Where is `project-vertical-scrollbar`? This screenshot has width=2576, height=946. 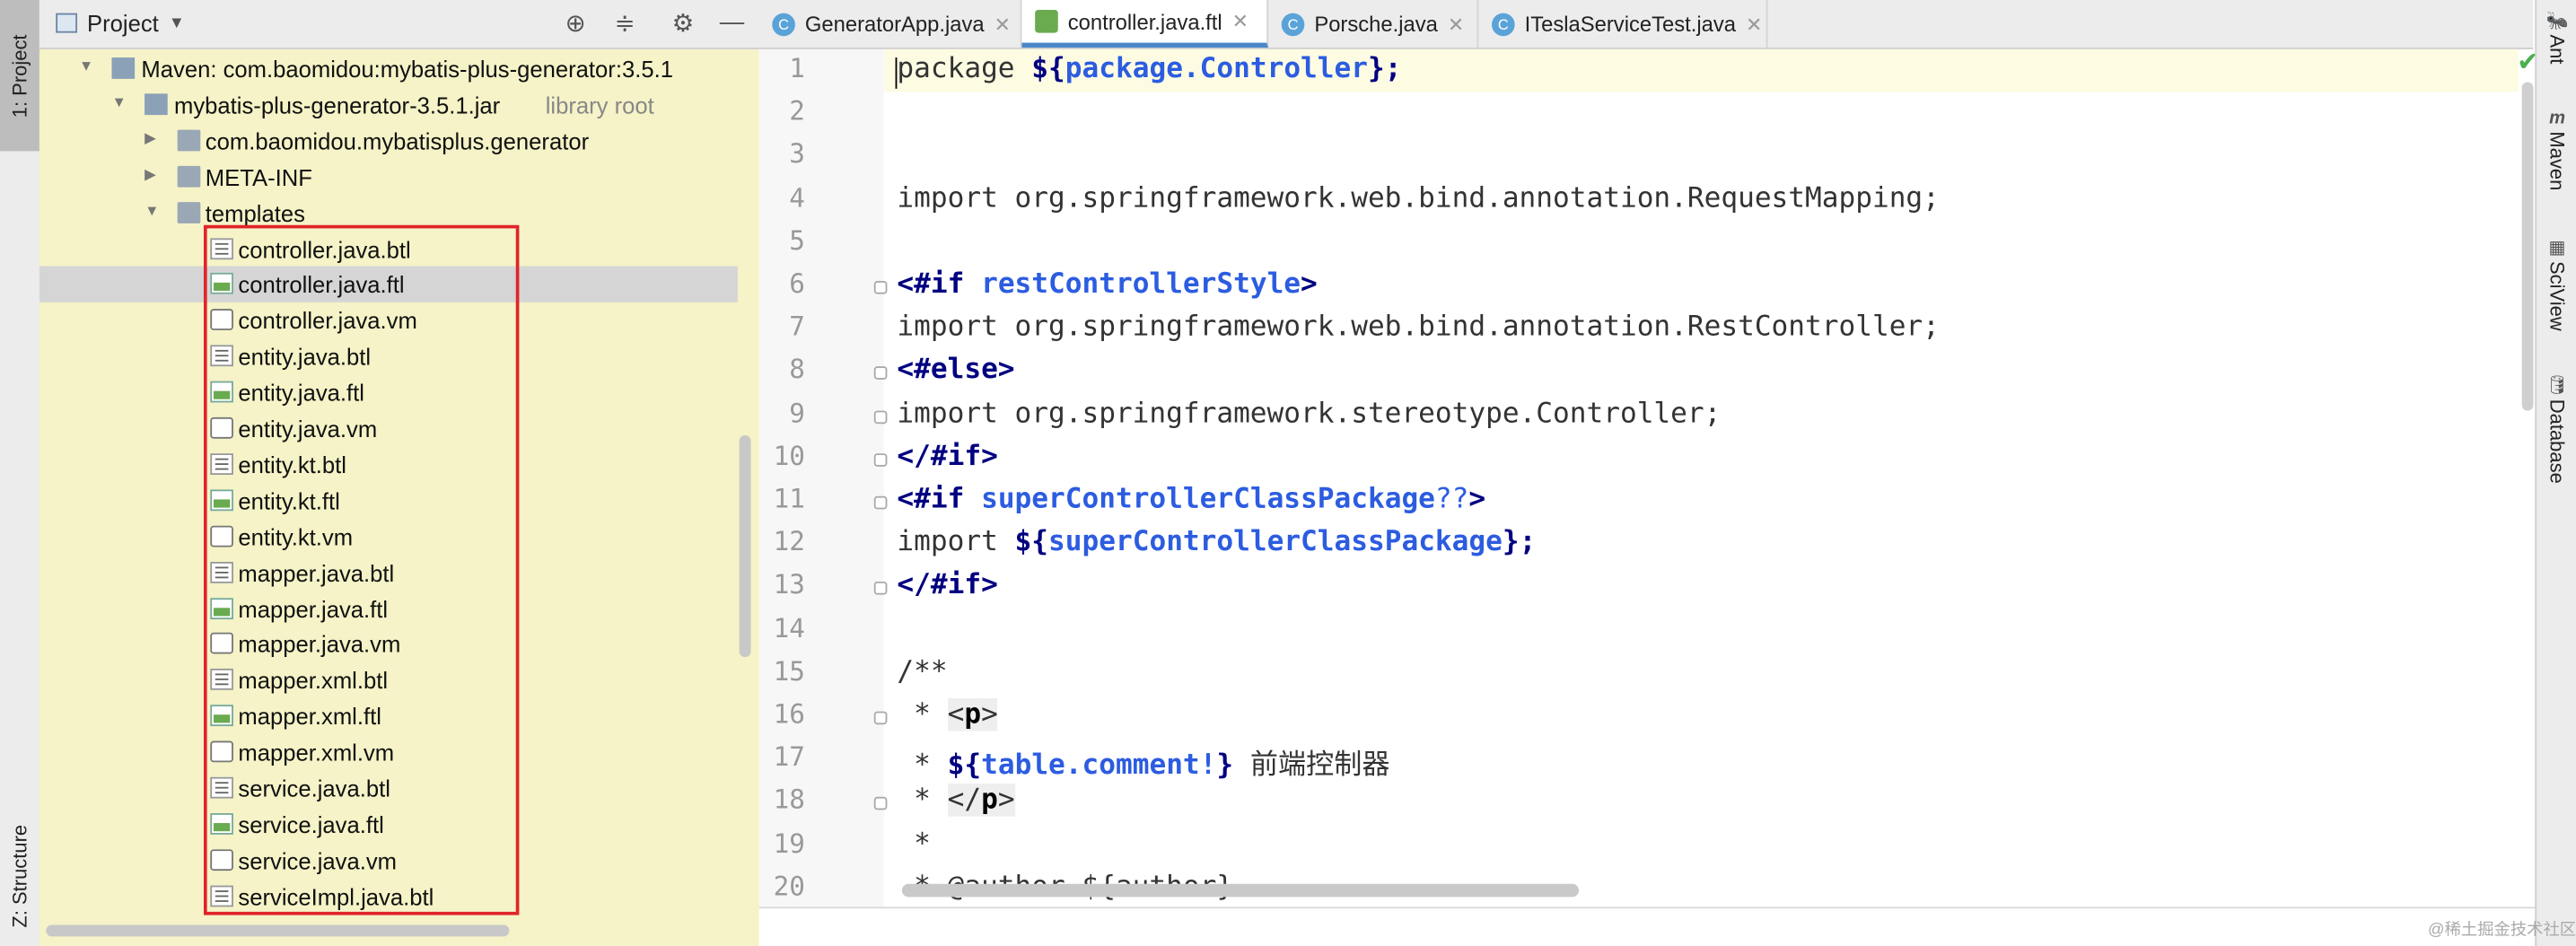
project-vertical-scrollbar is located at coordinates (745, 546).